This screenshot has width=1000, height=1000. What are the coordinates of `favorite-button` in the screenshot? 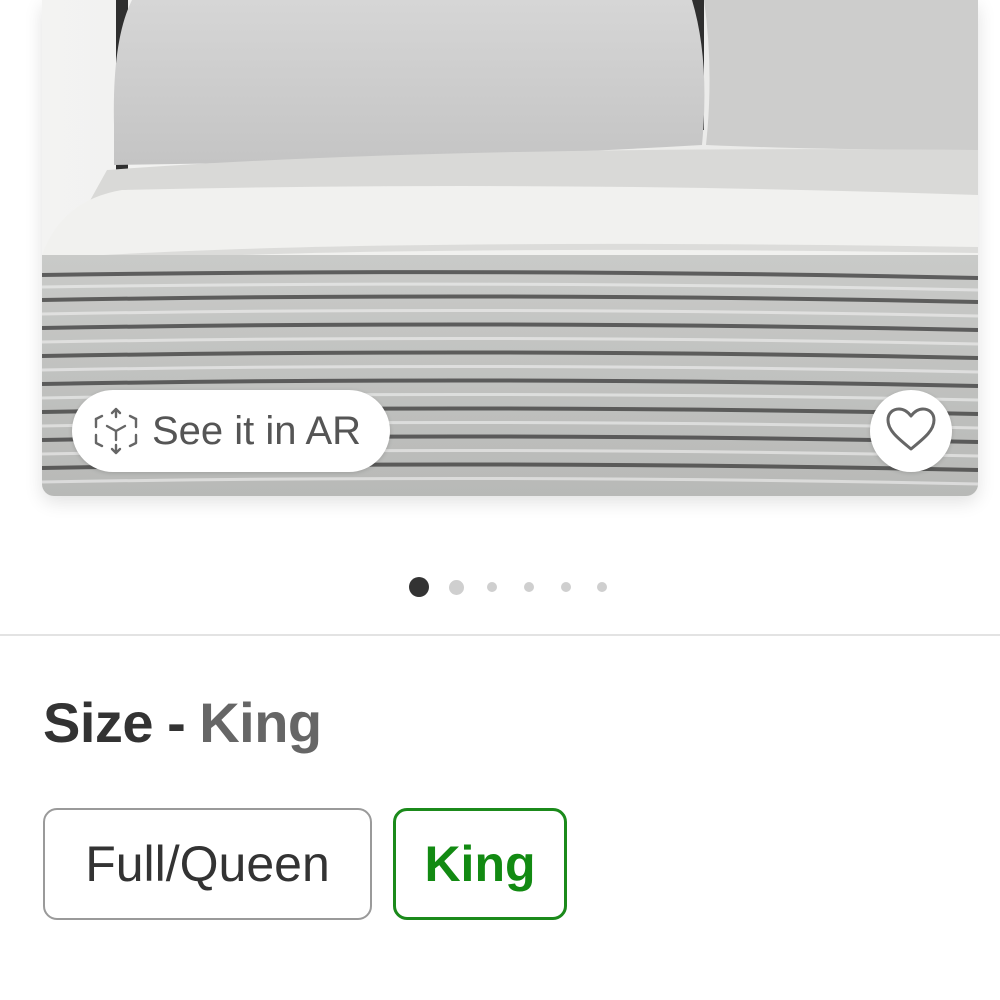 It's located at (911, 431).